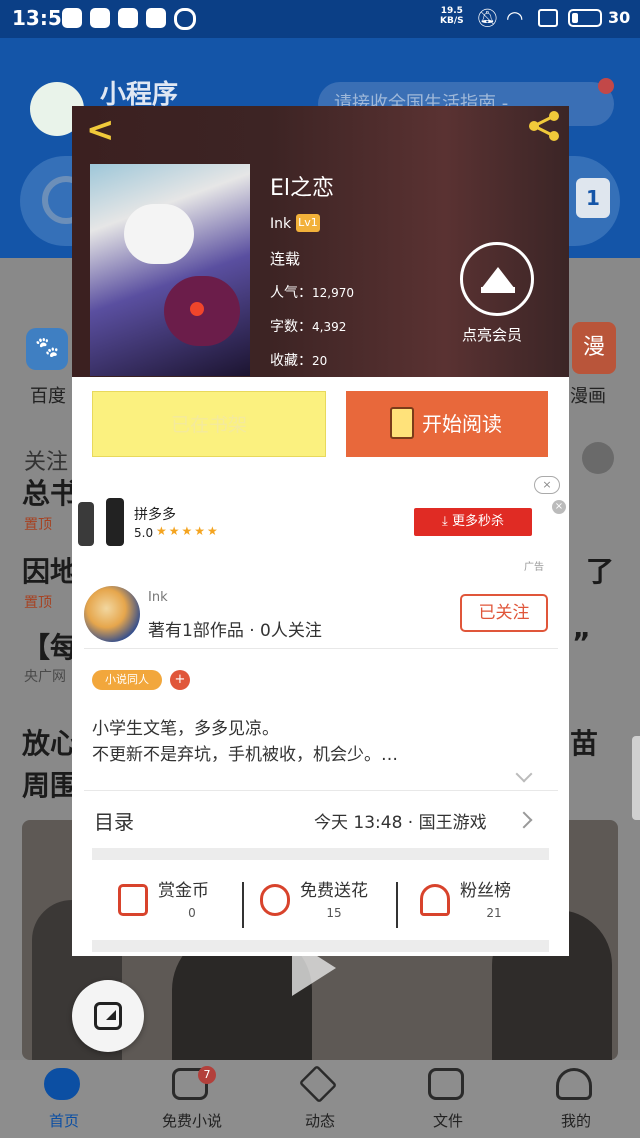 This screenshot has height=1138, width=640. Describe the element at coordinates (524, 820) in the screenshot. I see `chevron-right-icon` at that location.